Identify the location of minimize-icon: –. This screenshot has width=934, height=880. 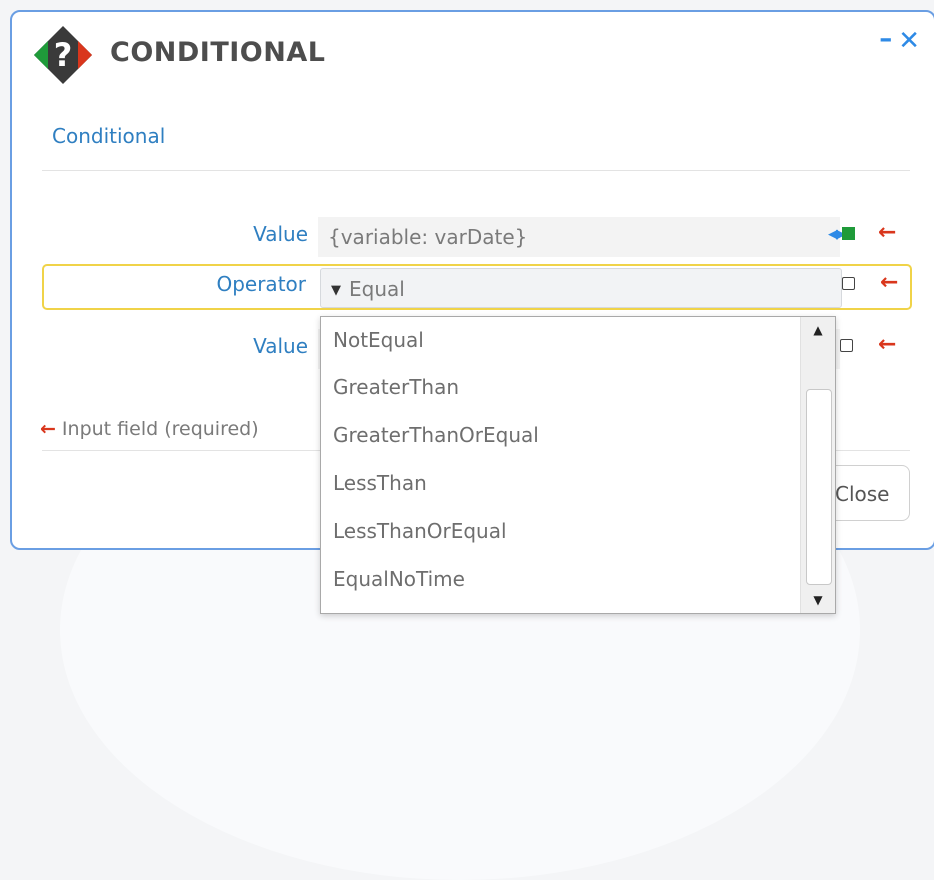
(885, 39).